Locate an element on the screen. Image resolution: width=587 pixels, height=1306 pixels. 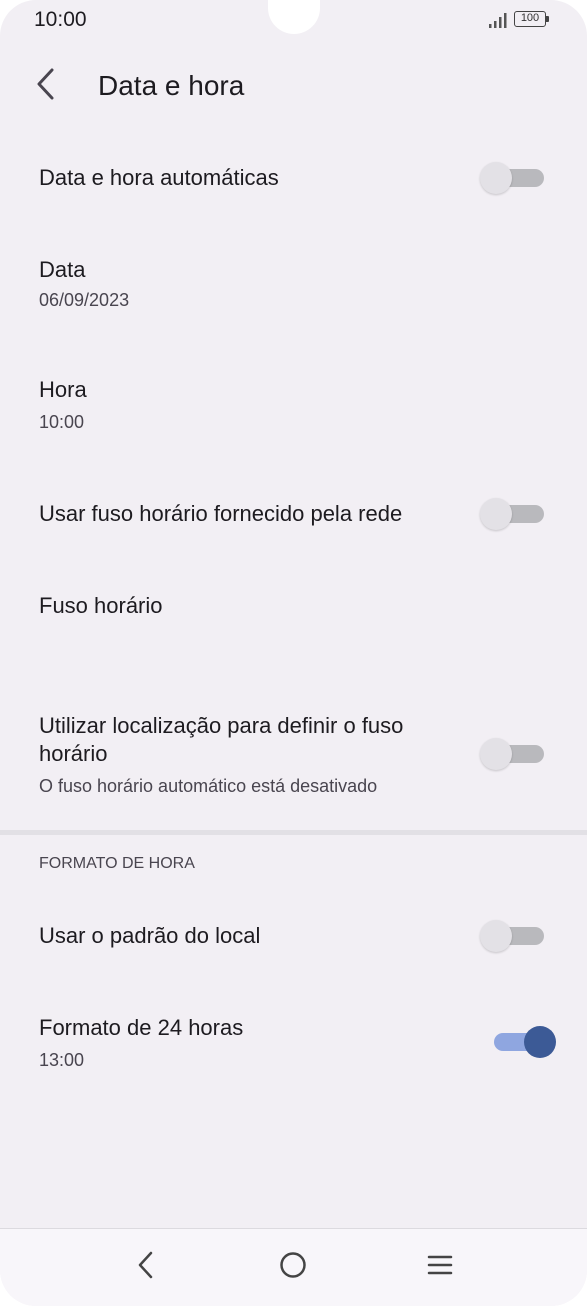
auto-datetime-title: Data e hora automáticas is located at coordinates (159, 177).